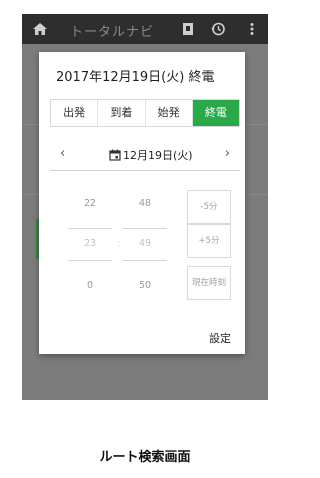 This screenshot has width=320, height=478. What do you see at coordinates (90, 243) in the screenshot?
I see `hour-selected: 23` at bounding box center [90, 243].